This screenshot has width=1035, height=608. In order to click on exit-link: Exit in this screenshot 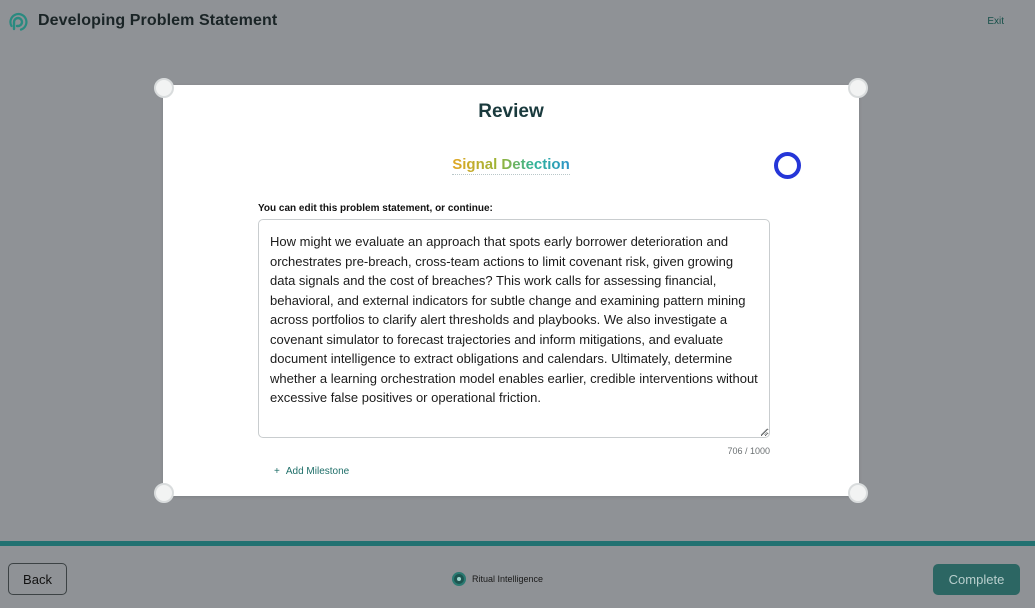, I will do `click(995, 21)`.